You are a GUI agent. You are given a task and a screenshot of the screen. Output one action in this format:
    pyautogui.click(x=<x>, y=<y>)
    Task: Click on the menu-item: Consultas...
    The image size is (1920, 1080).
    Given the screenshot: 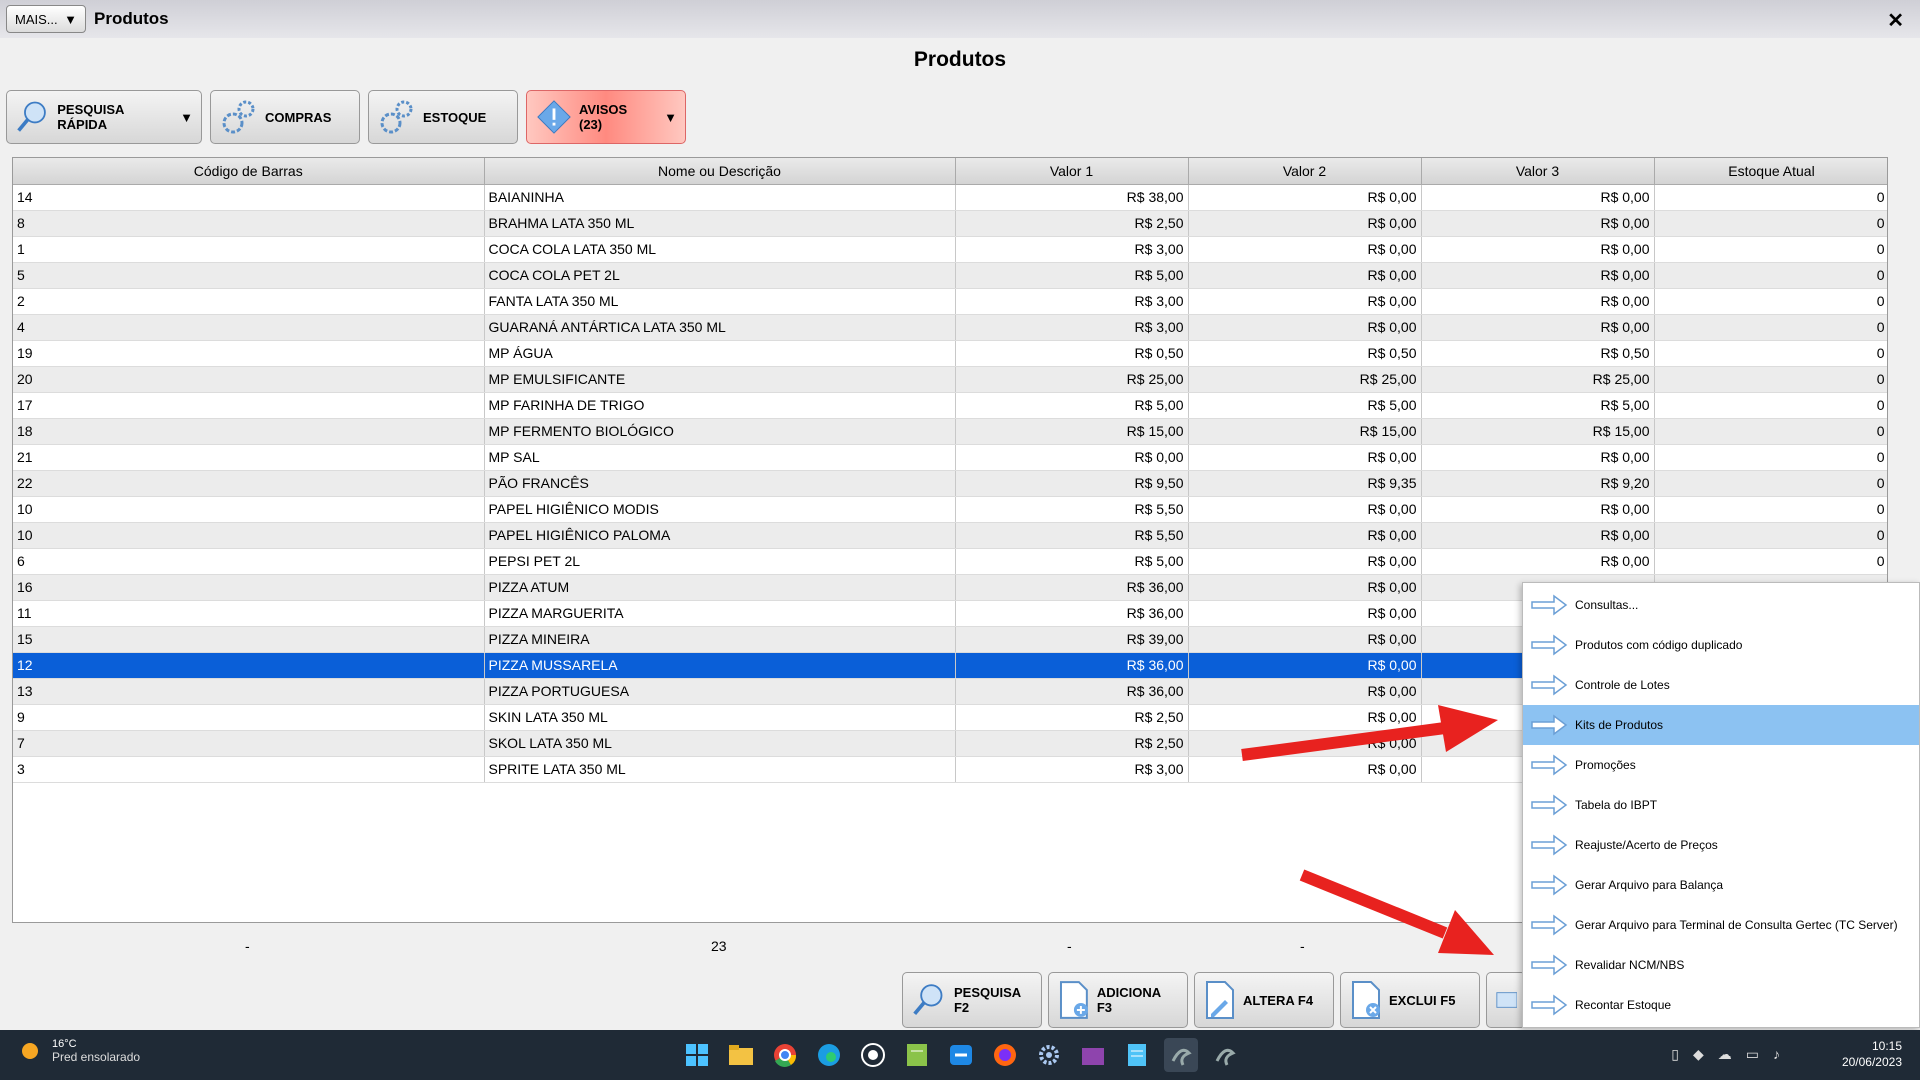 What is the action you would take?
    pyautogui.click(x=1721, y=605)
    